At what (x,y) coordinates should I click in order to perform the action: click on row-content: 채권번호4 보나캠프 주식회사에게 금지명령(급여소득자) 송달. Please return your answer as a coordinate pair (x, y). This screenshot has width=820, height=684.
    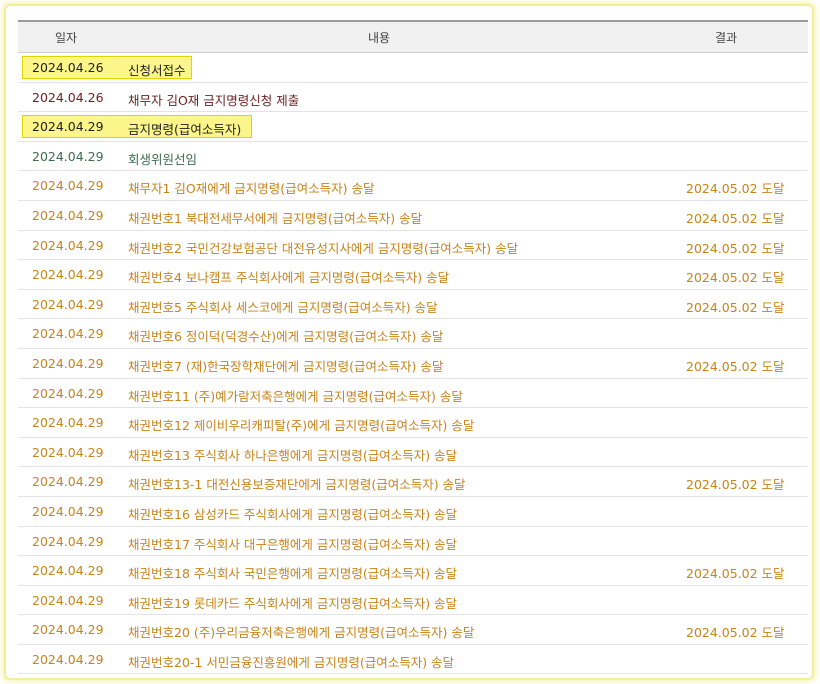
    Looking at the image, I should click on (289, 278).